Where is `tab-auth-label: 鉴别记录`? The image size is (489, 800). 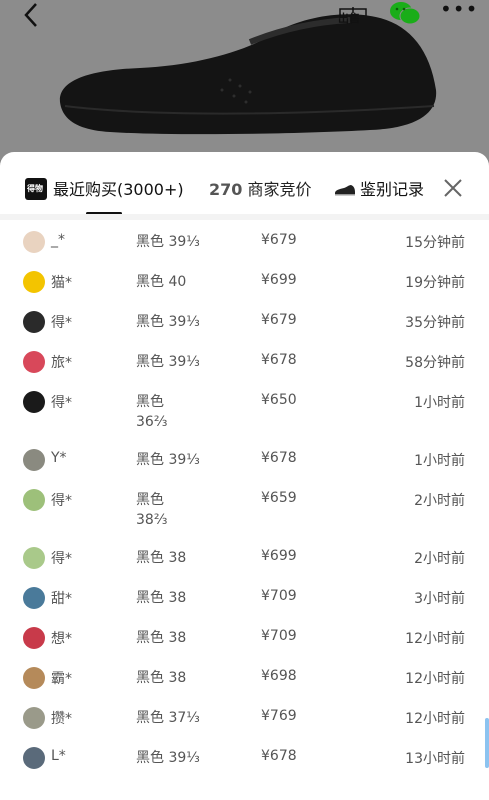 tab-auth-label: 鉴别记录 is located at coordinates (392, 189).